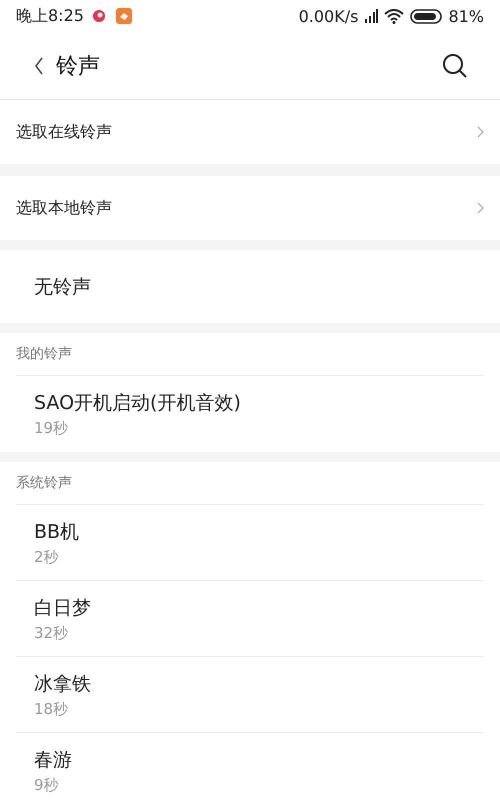 Image resolution: width=500 pixels, height=800 pixels. What do you see at coordinates (250, 414) in the screenshot?
I see `ringtone-item: SAO开机启动(开机音效) 19秒` at bounding box center [250, 414].